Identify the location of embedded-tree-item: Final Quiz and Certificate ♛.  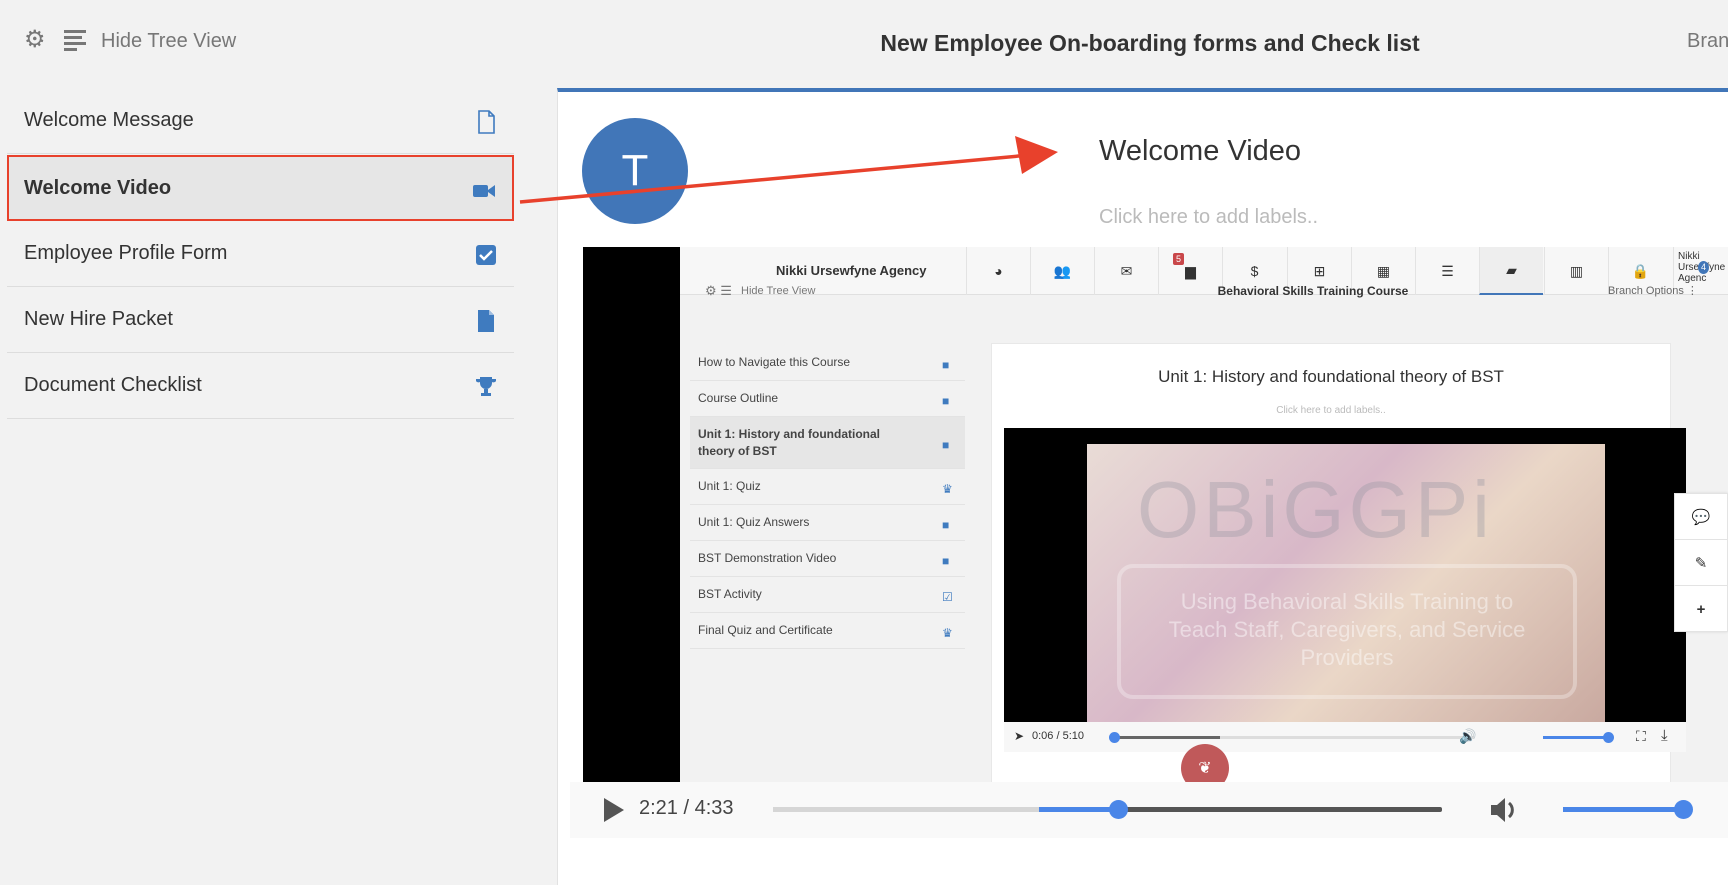
(827, 631).